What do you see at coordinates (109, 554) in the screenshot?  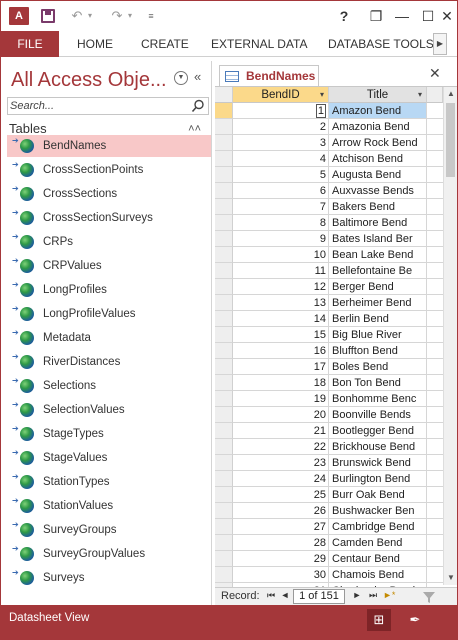 I see `nav-item-surveygroupvalues: ➔ SurveyGroupValues` at bounding box center [109, 554].